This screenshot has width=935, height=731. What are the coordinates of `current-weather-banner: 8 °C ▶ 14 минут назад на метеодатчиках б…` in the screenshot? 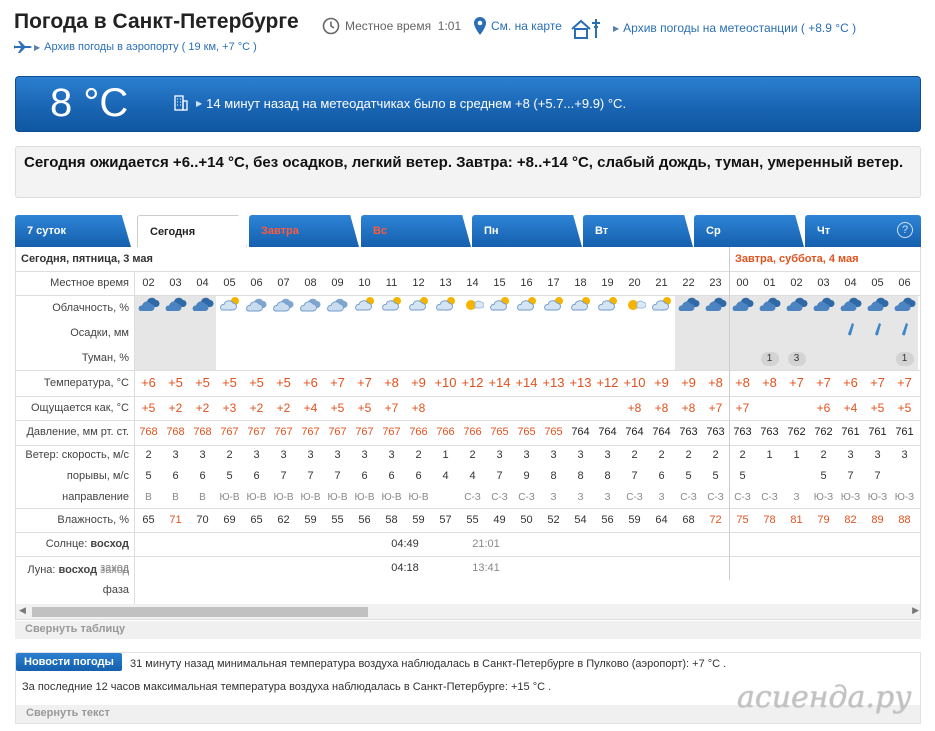 It's located at (468, 104).